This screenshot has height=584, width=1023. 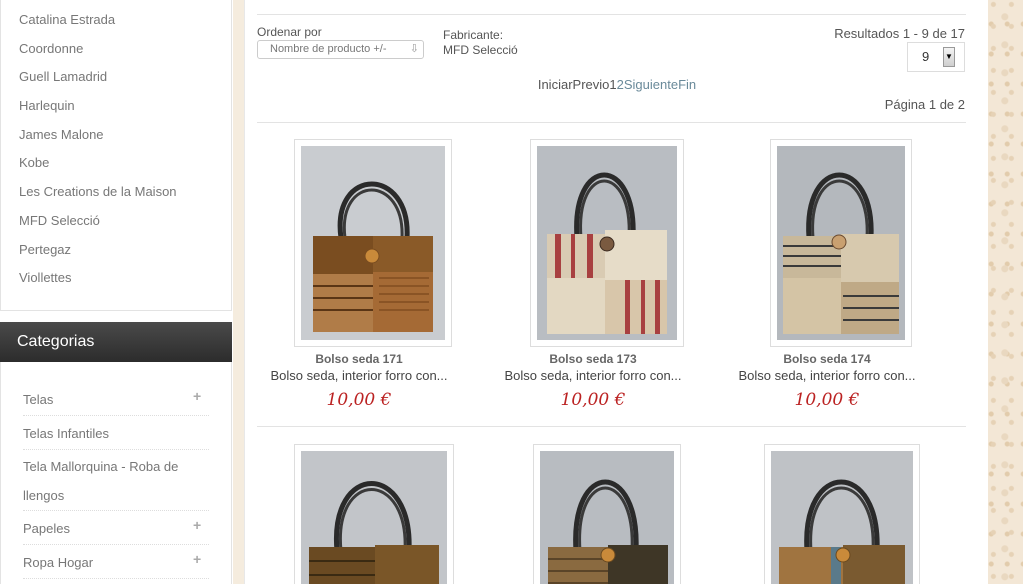 I want to click on manufacturer-value: MFD Selecció, so click(x=480, y=50).